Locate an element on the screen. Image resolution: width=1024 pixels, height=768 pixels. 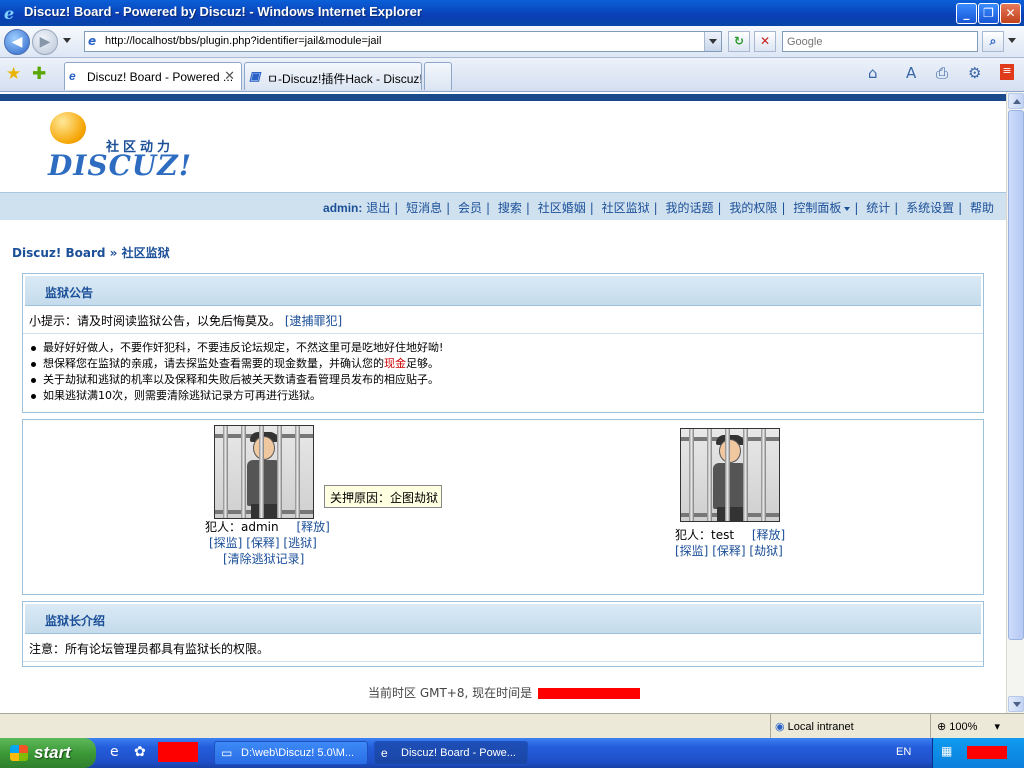
escape-admin-link: [逃狱] is located at coordinates (299, 543).